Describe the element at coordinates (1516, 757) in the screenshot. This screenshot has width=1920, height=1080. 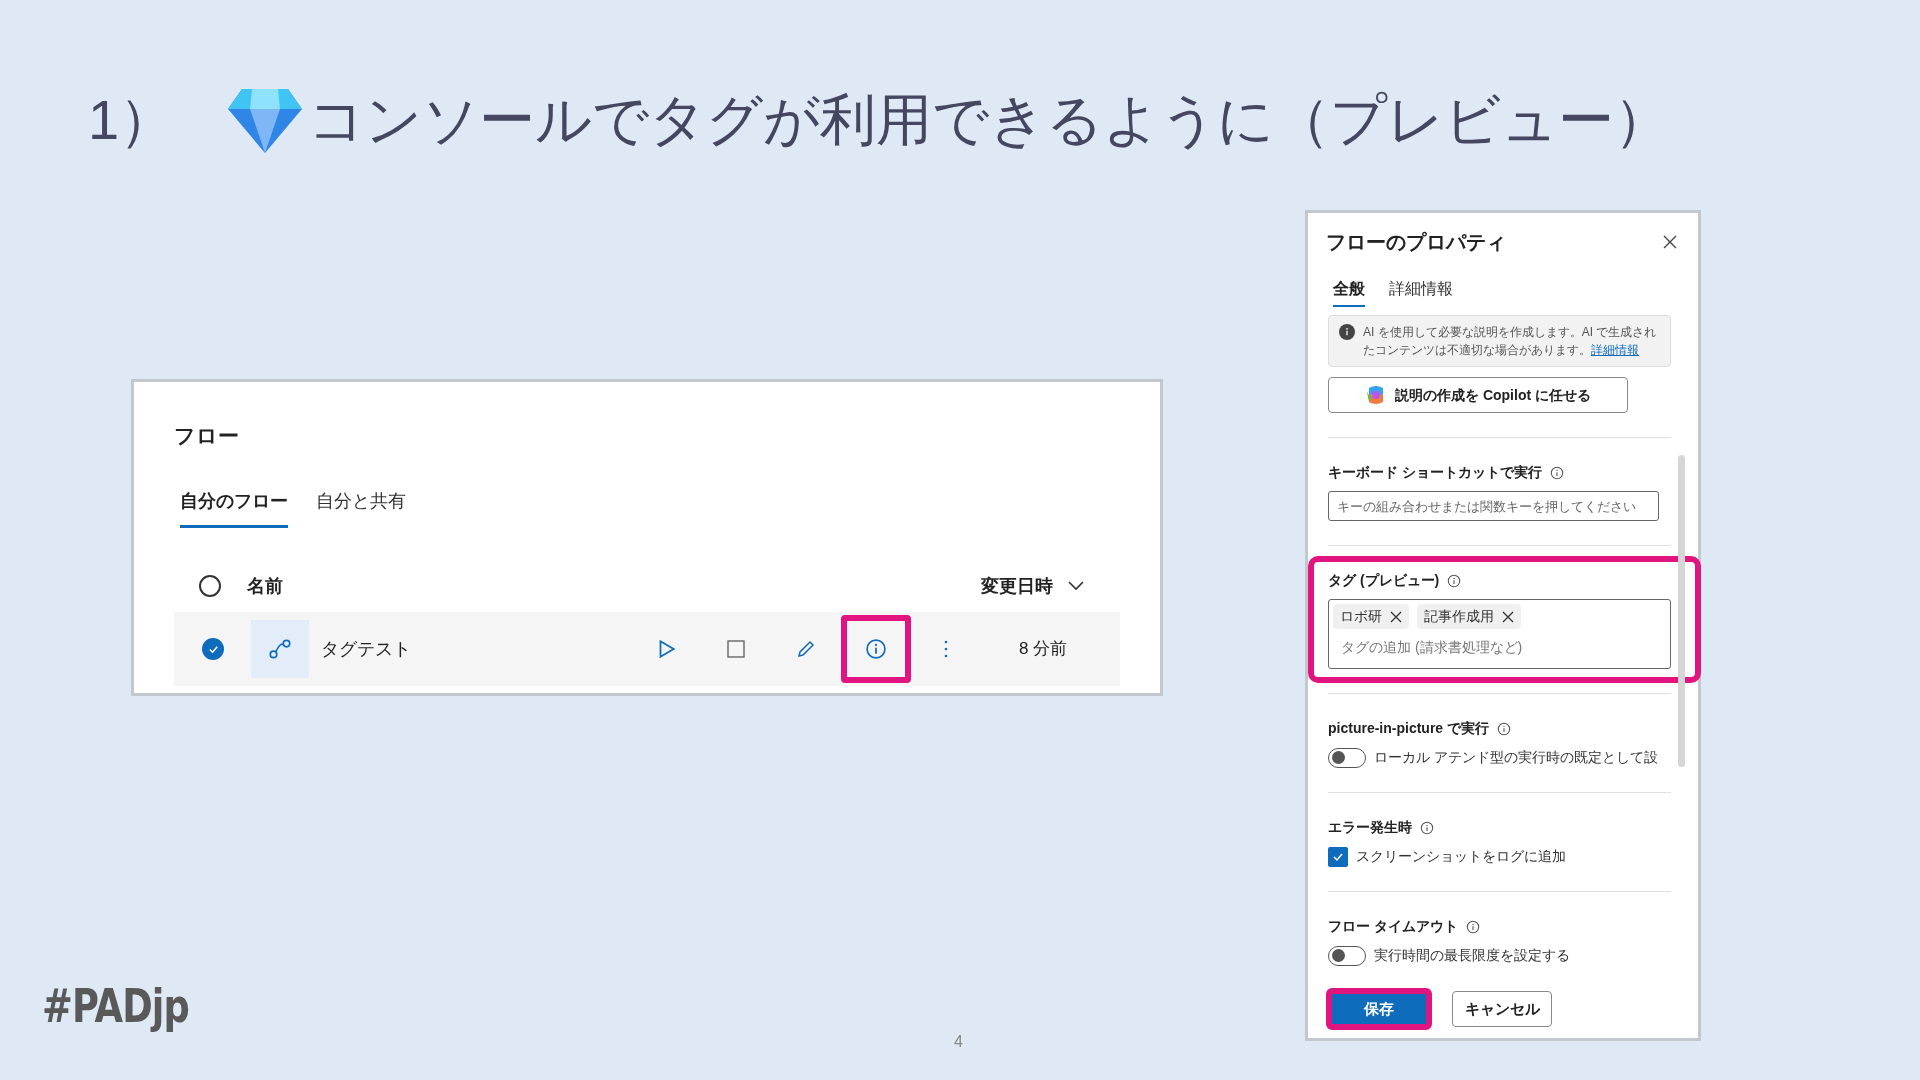
I see `toggle-label: ローカル アテンド型の実行時の既定として設` at that location.